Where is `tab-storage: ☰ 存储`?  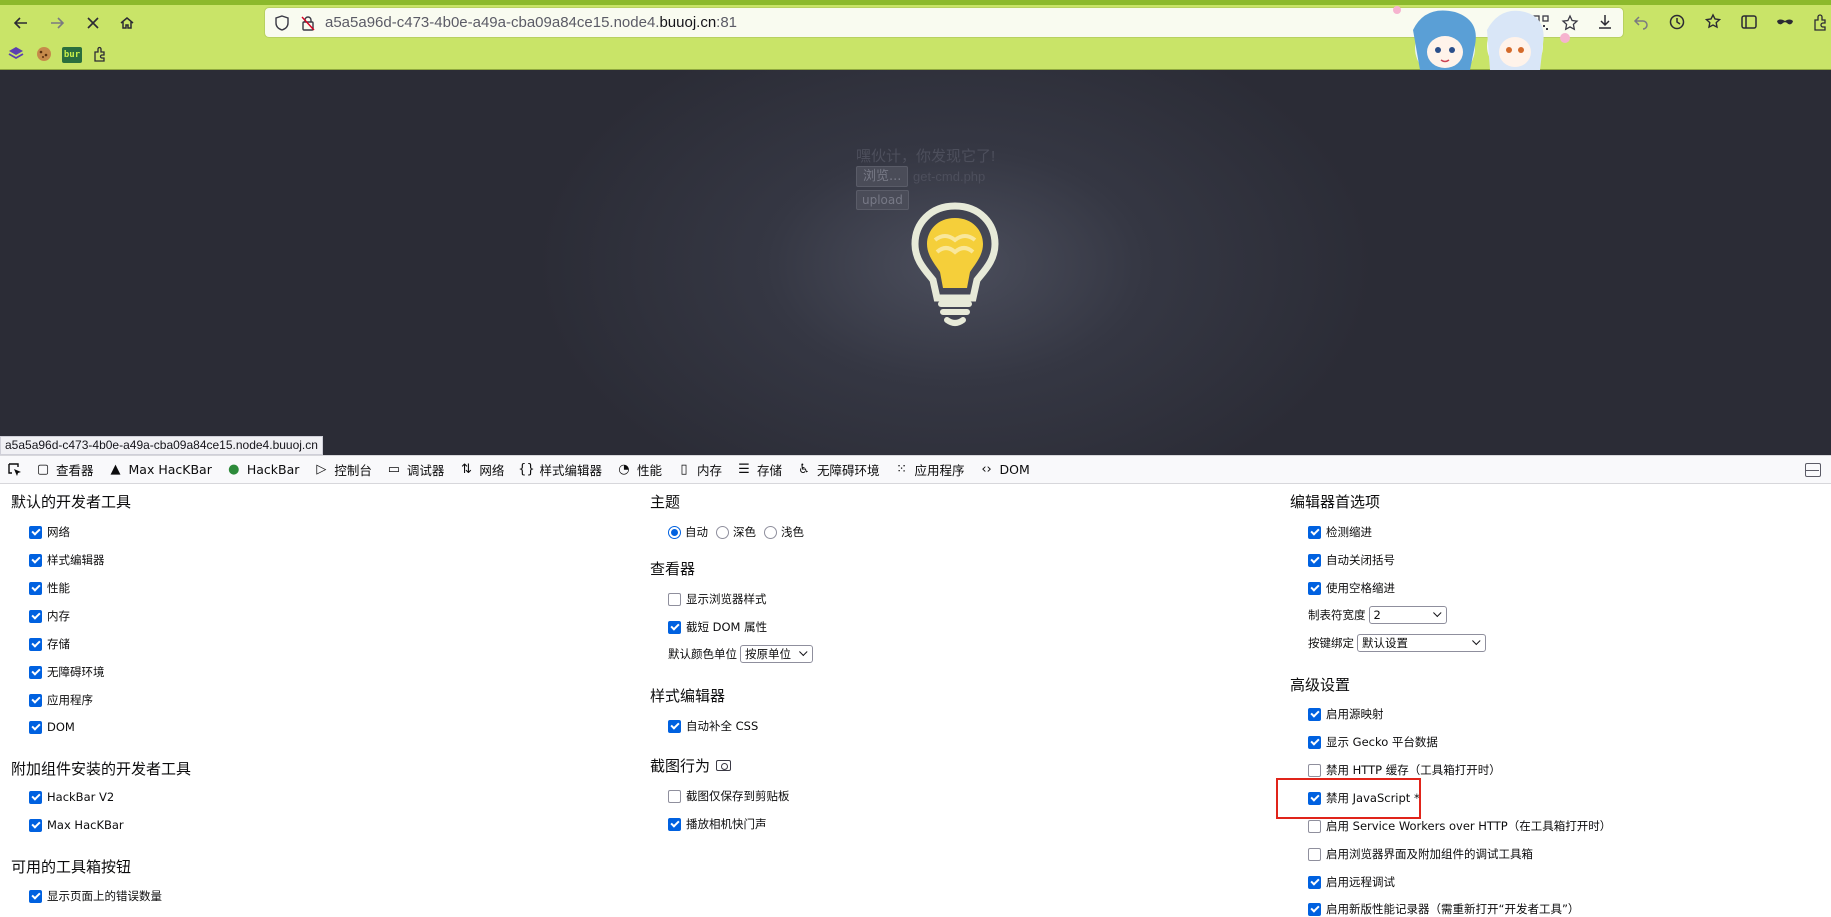 tab-storage: ☰ 存储 is located at coordinates (759, 470).